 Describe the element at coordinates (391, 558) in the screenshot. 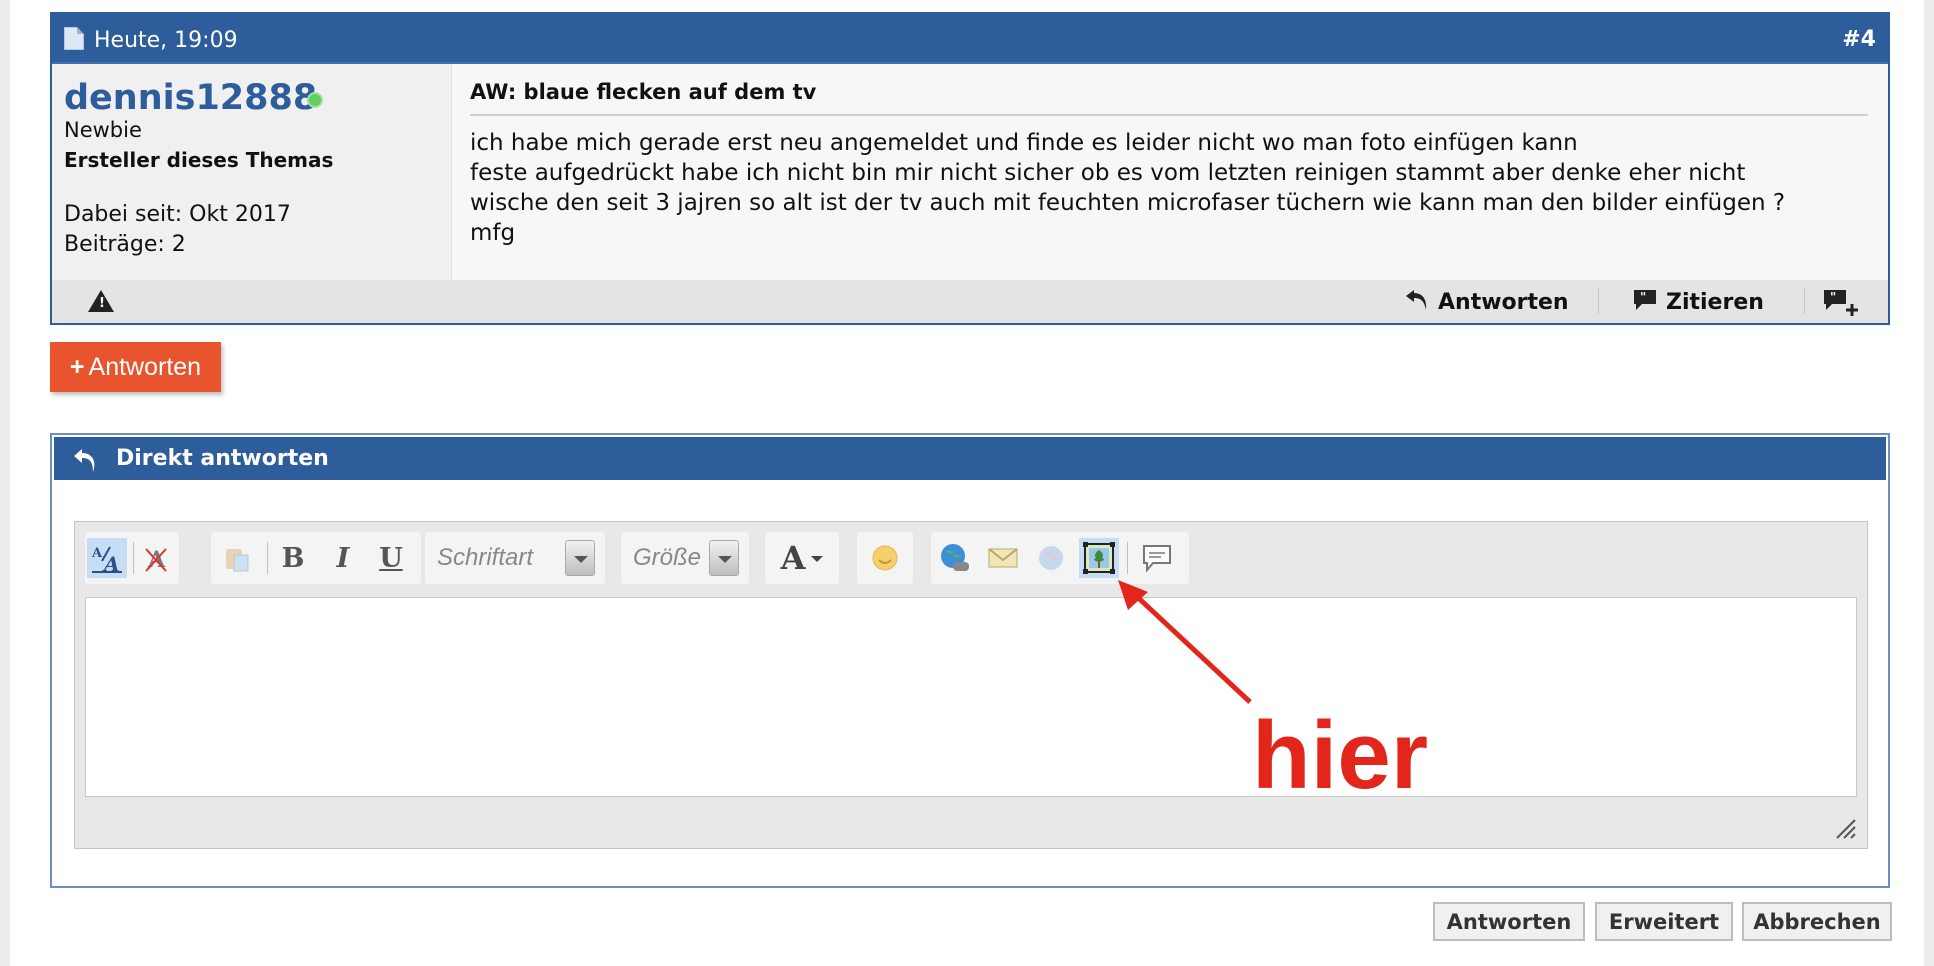

I see `underline-button: U` at that location.